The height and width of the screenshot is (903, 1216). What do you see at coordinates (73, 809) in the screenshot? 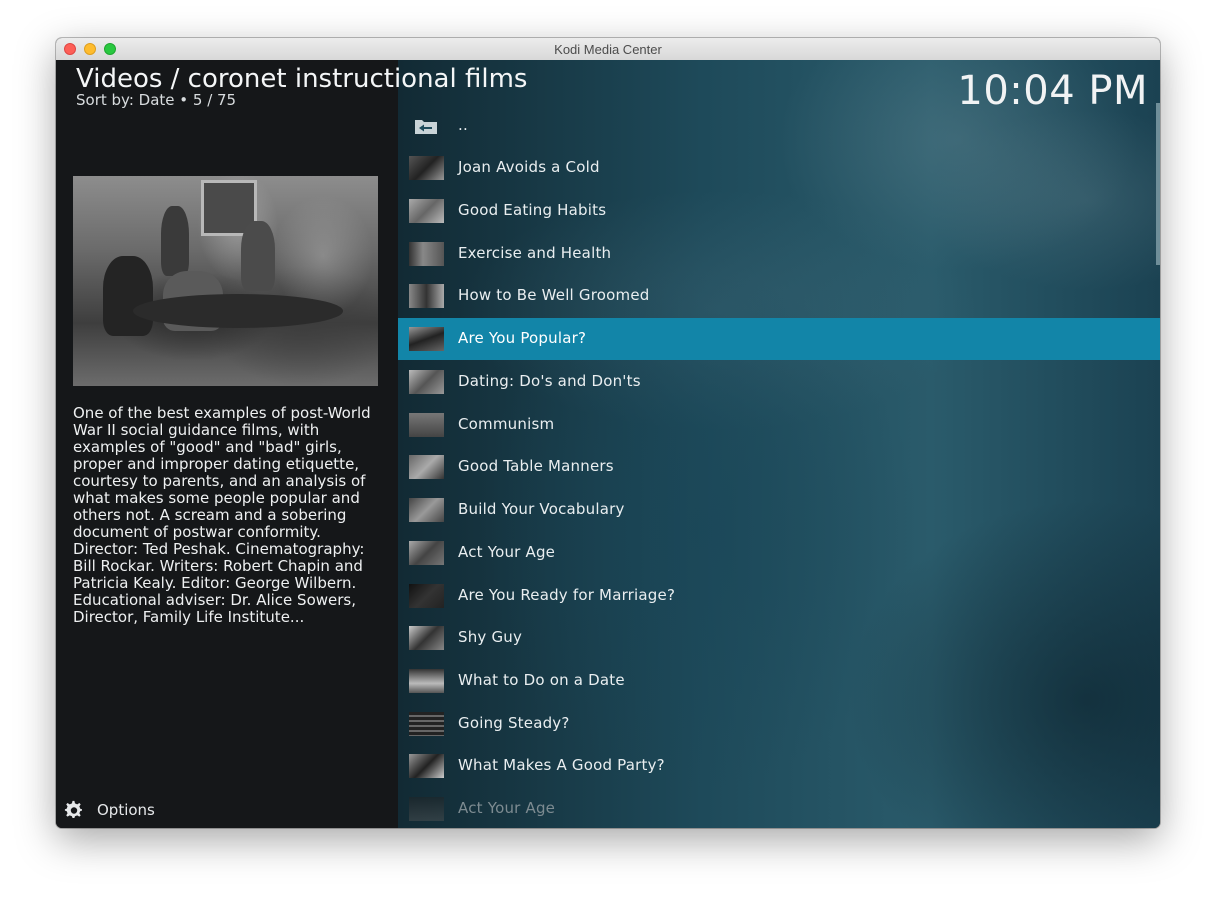
I see `gear-options-icon` at bounding box center [73, 809].